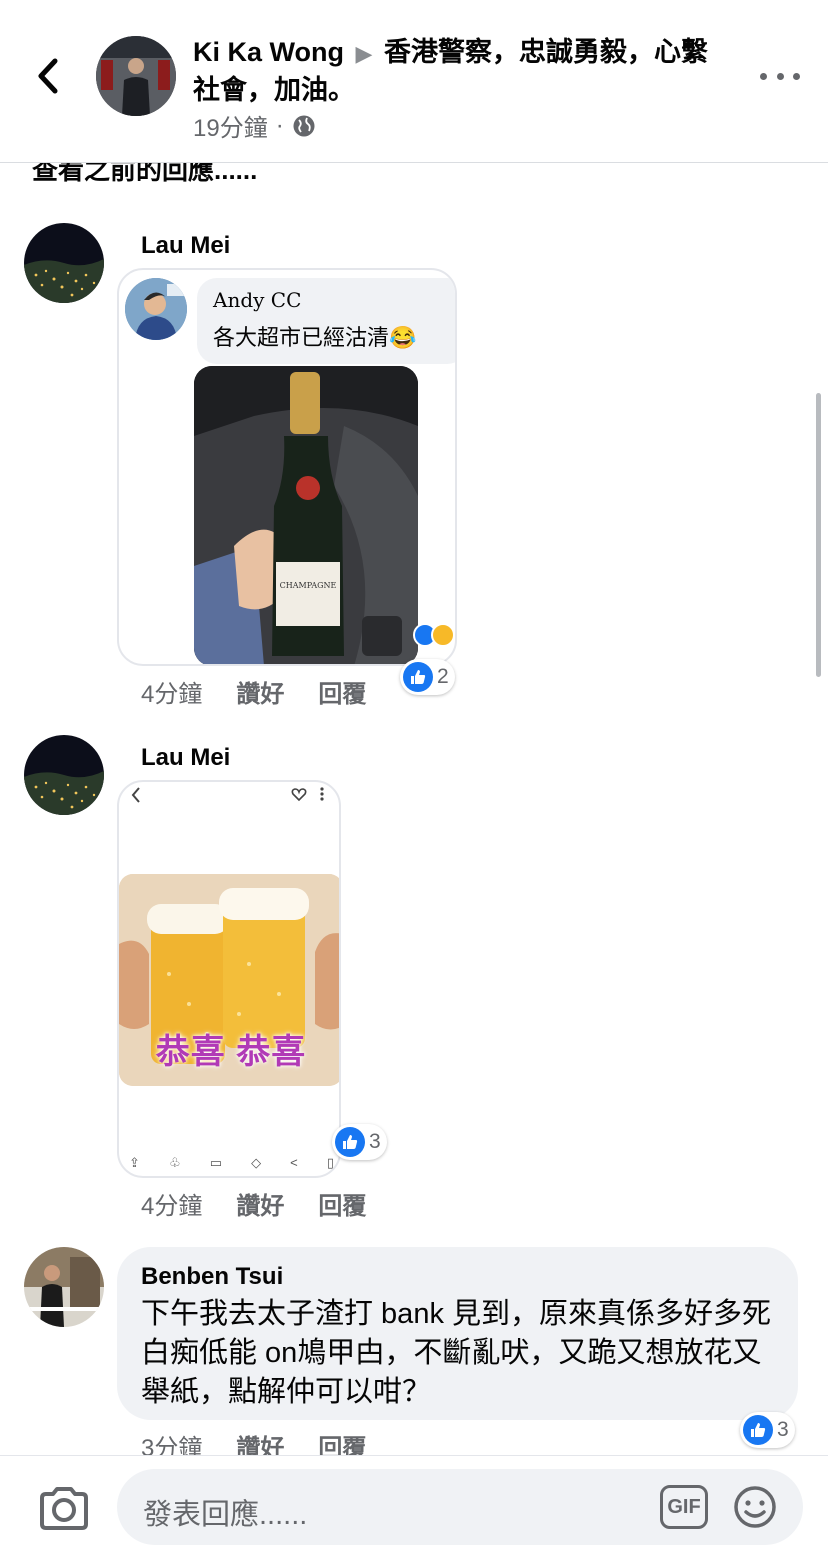  What do you see at coordinates (229, 797) in the screenshot?
I see `screenshot-topbar` at bounding box center [229, 797].